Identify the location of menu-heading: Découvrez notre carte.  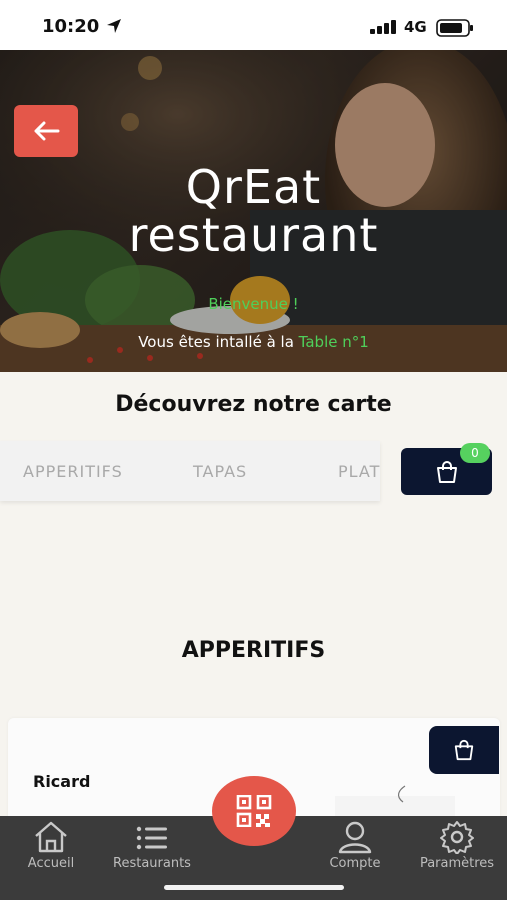
(253, 404).